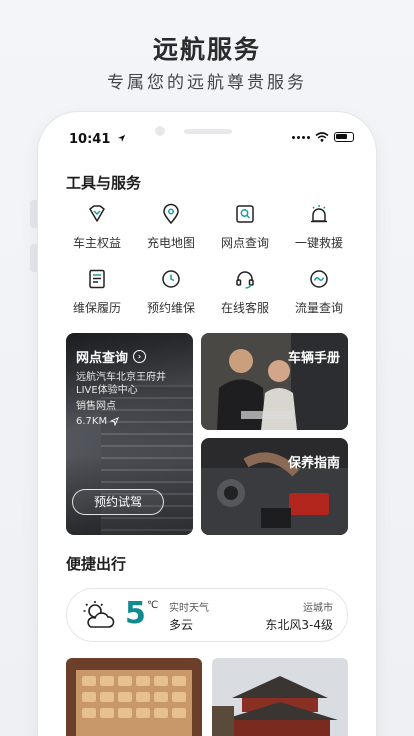  I want to click on tool-label: 在线客服, so click(244, 308).